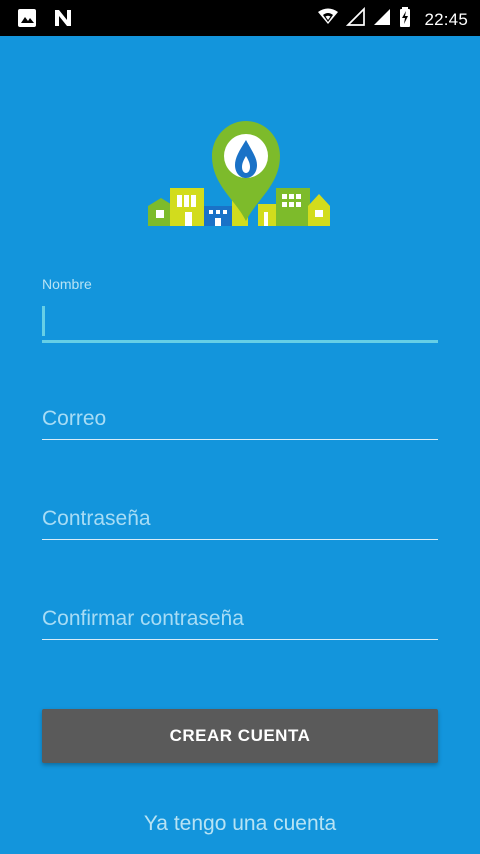  I want to click on confirm-password-input: Confirmar contraseña, so click(240, 622).